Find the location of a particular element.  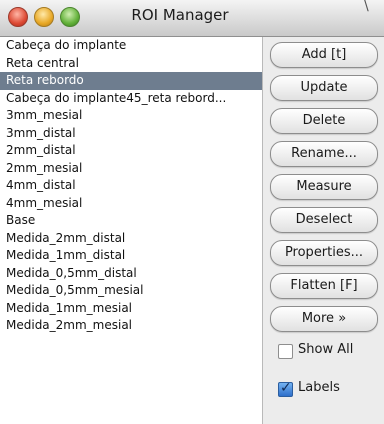

deselect-button: Deselect is located at coordinates (324, 220).